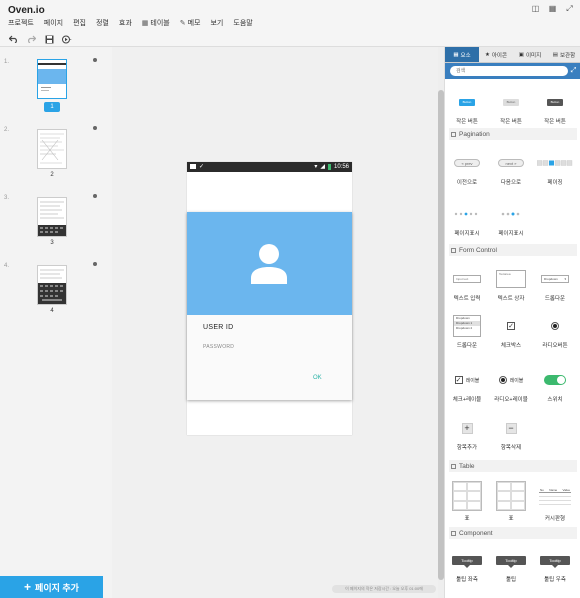  What do you see at coordinates (555, 122) in the screenshot?
I see `element-label: 작은 버튼` at bounding box center [555, 122].